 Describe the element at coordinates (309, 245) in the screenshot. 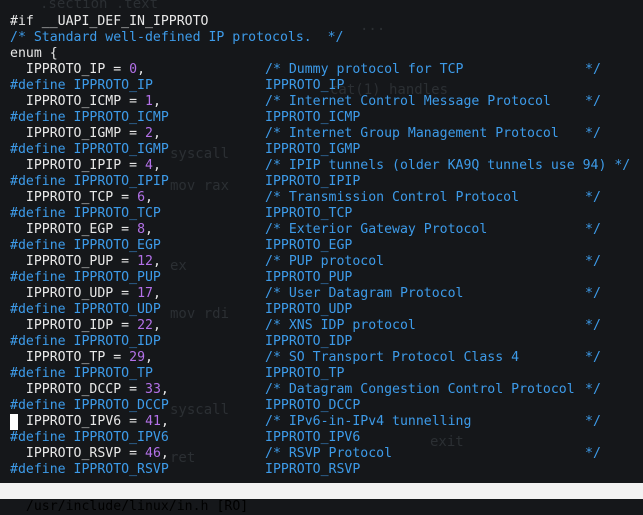

I see `define-value: IPPROTO_EGP` at that location.